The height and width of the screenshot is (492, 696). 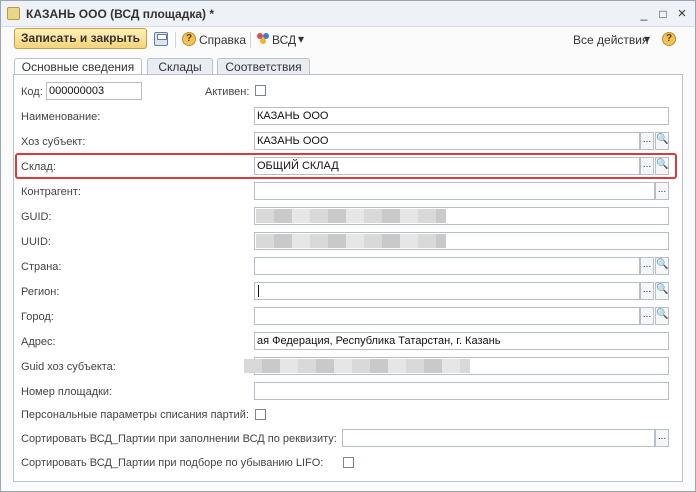 What do you see at coordinates (227, 92) in the screenshot?
I see `active-label: Активен:` at bounding box center [227, 92].